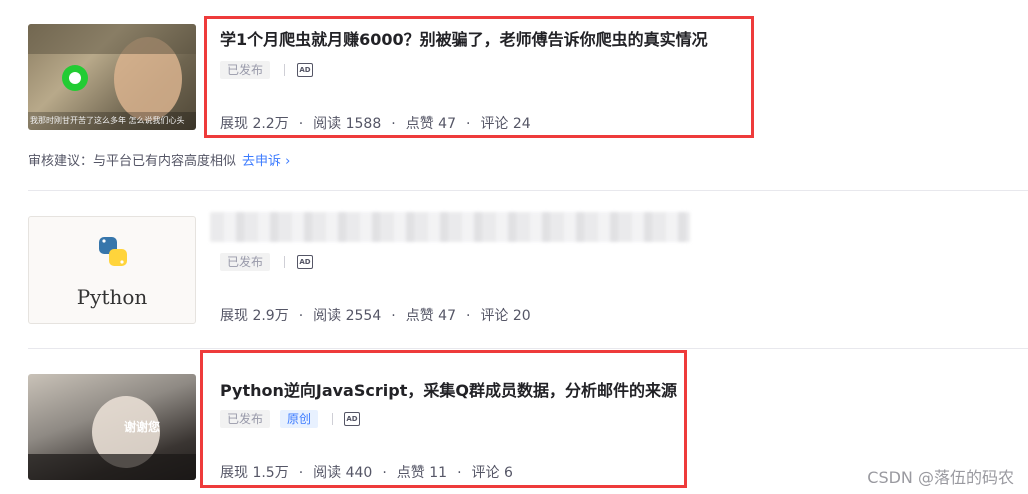 The height and width of the screenshot is (494, 1028). I want to click on comments-count: 评论 20, so click(505, 316).